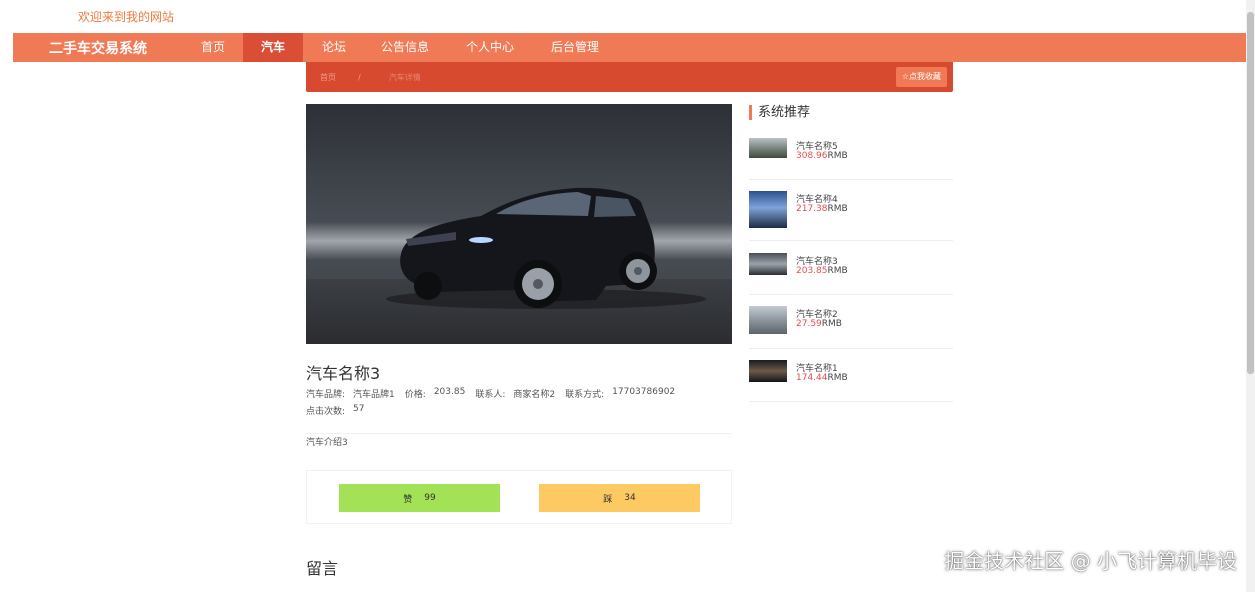 The width and height of the screenshot is (1255, 592). Describe the element at coordinates (585, 395) in the screenshot. I see `phone-label: 联系方式:` at that location.